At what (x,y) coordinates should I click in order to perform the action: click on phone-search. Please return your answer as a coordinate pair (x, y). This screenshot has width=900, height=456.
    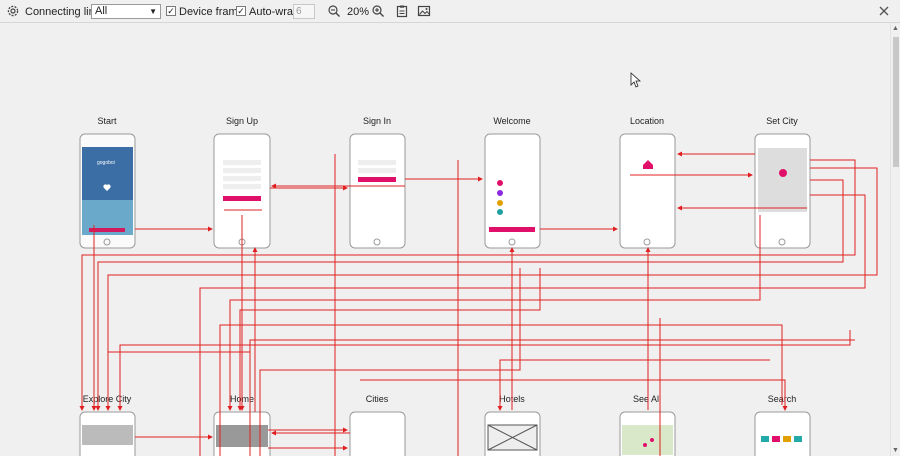
    Looking at the image, I should click on (782, 433).